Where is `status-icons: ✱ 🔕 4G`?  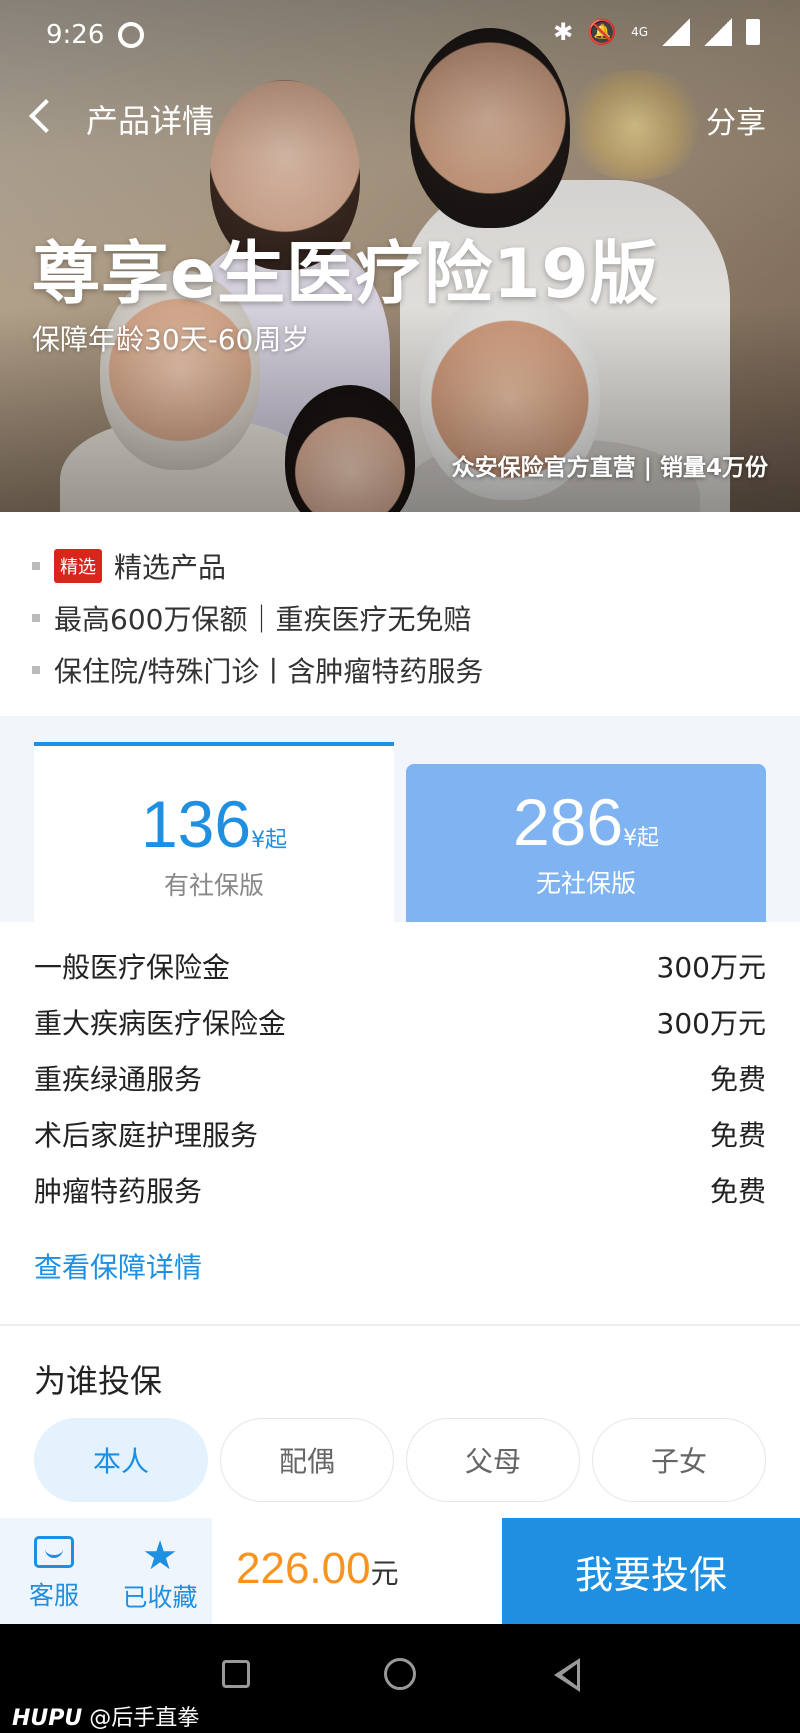
status-icons: ✱ 🔕 4G is located at coordinates (656, 32).